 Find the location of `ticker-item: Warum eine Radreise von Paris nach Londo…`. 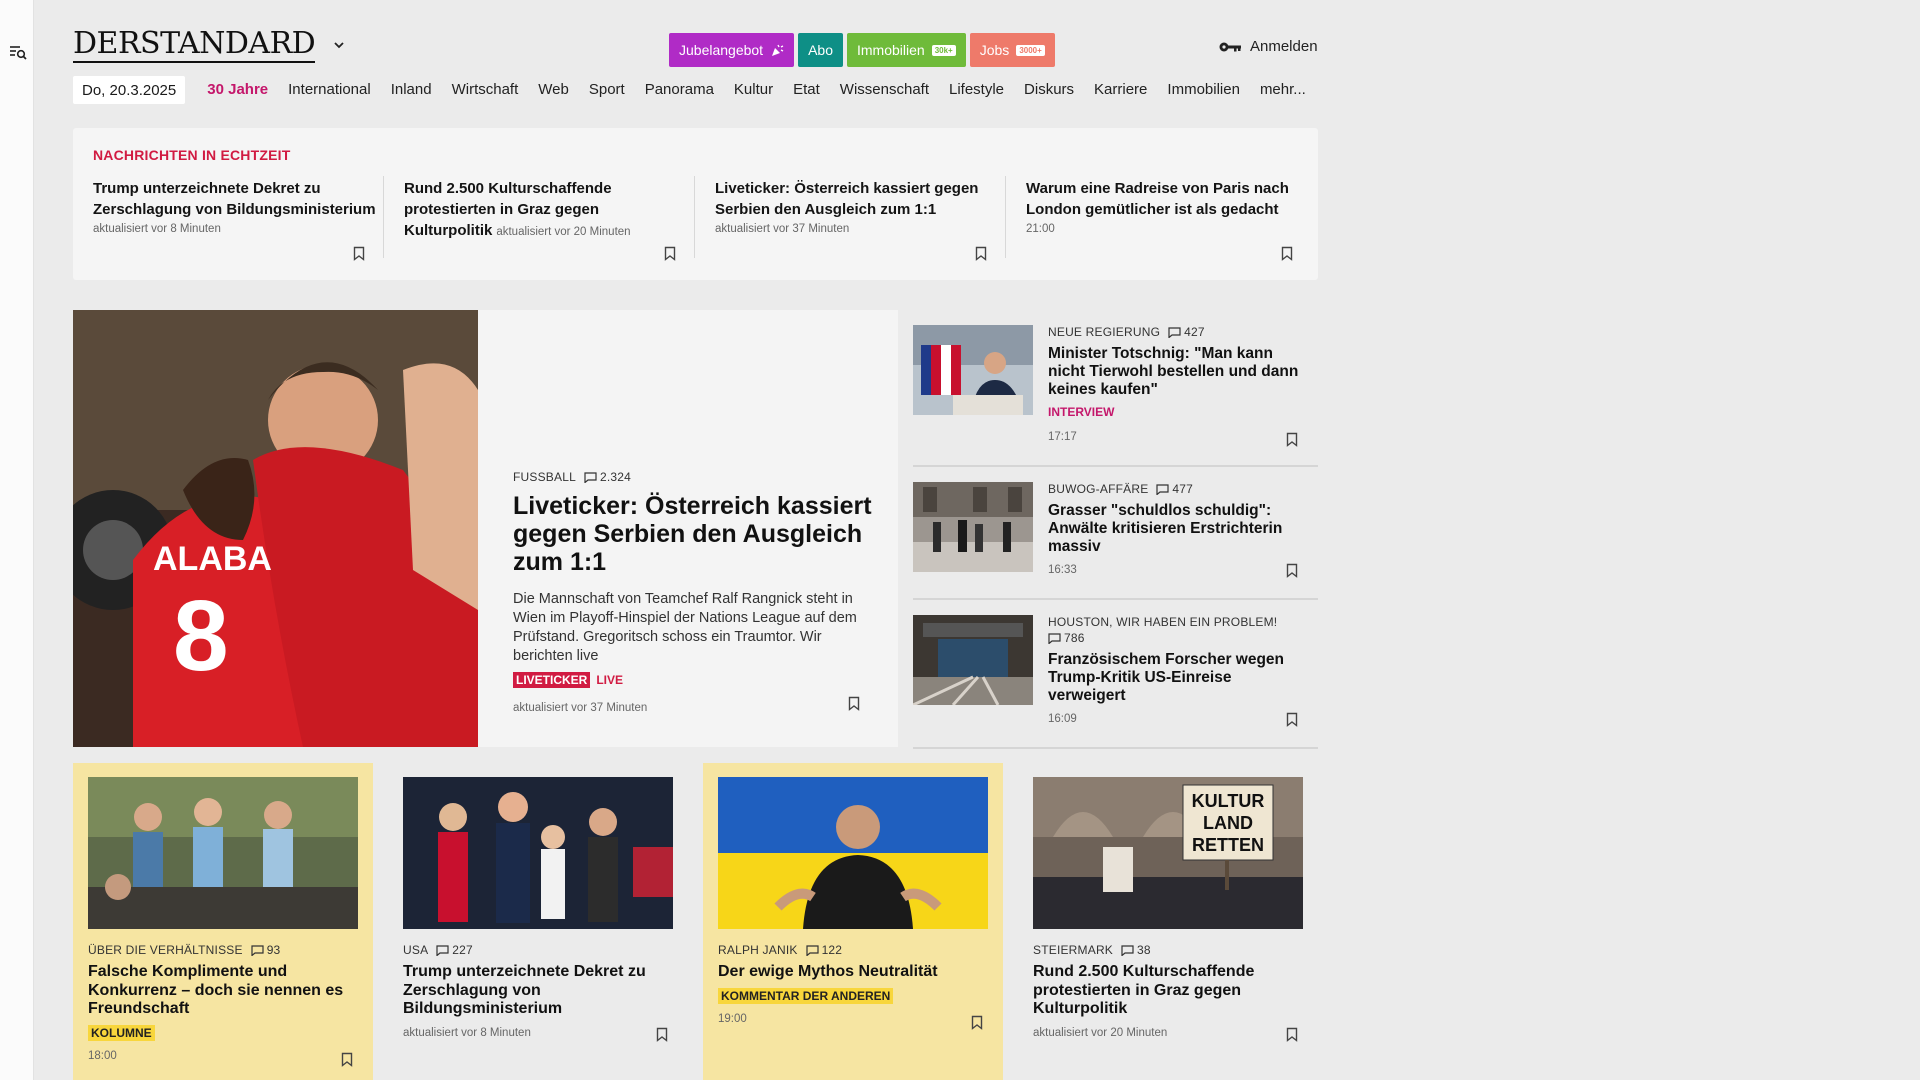

ticker-item: Warum eine Radreise von Paris nach Londo… is located at coordinates (1173, 223).